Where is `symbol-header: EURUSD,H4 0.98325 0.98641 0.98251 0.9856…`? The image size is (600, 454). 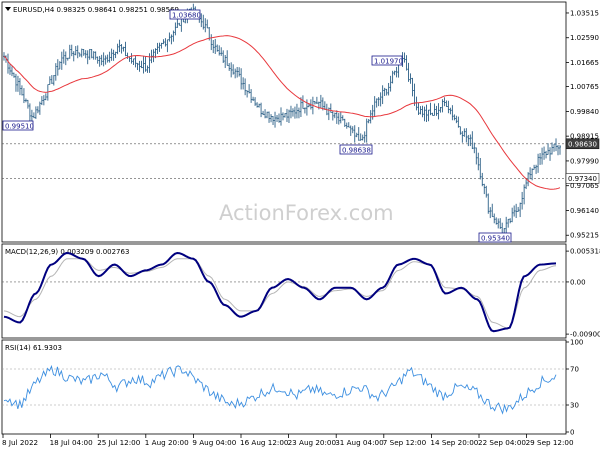 symbol-header: EURUSD,H4 0.98325 0.98641 0.98251 0.9856… is located at coordinates (96, 10).